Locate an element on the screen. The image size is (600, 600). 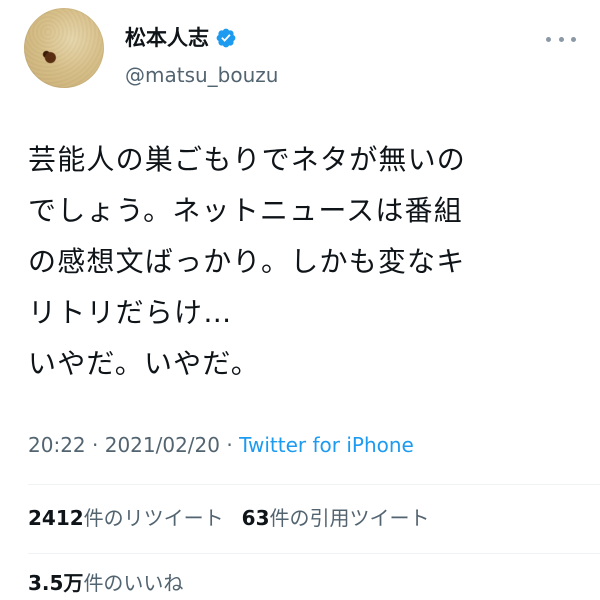
likes-stats-row: 3.5万件のいいね is located at coordinates (114, 583).